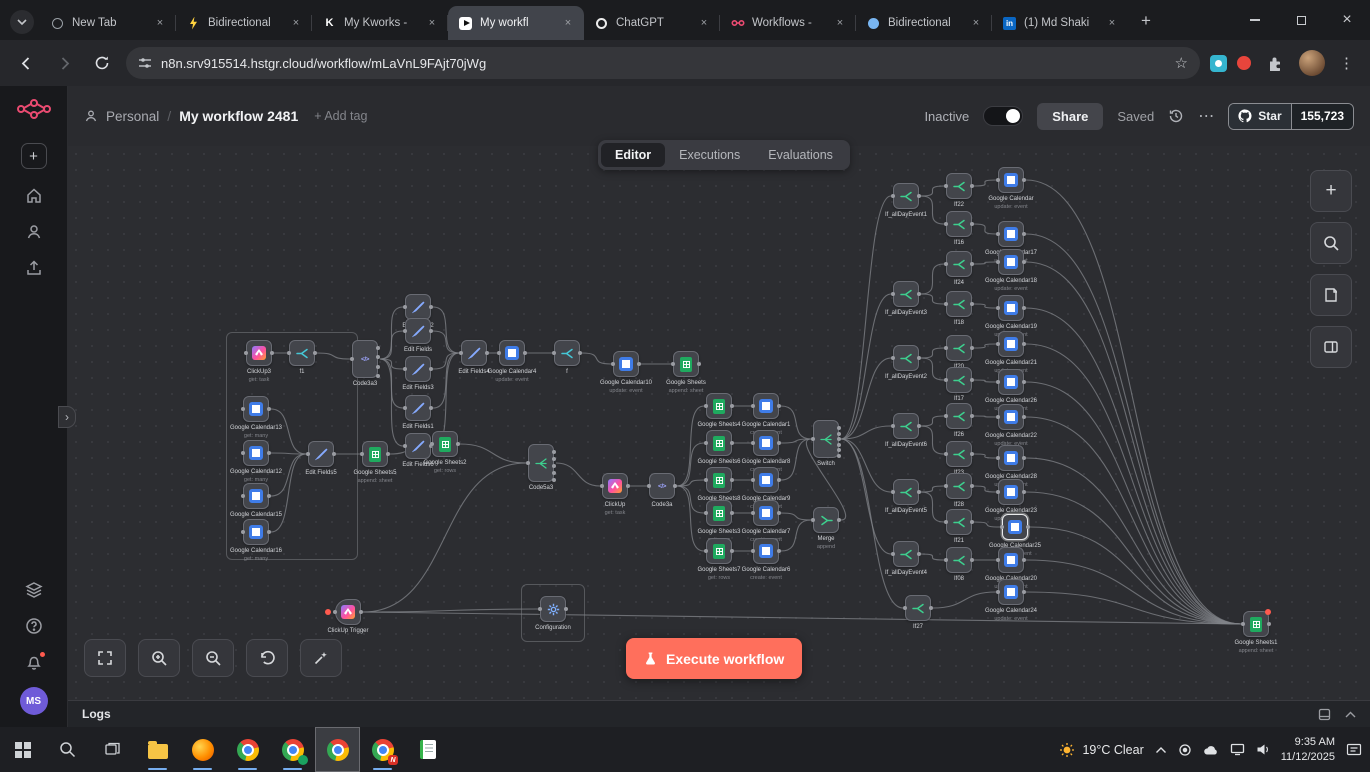 This screenshot has height=772, width=1370. I want to click on tray-expand-chevron, so click(1161, 750).